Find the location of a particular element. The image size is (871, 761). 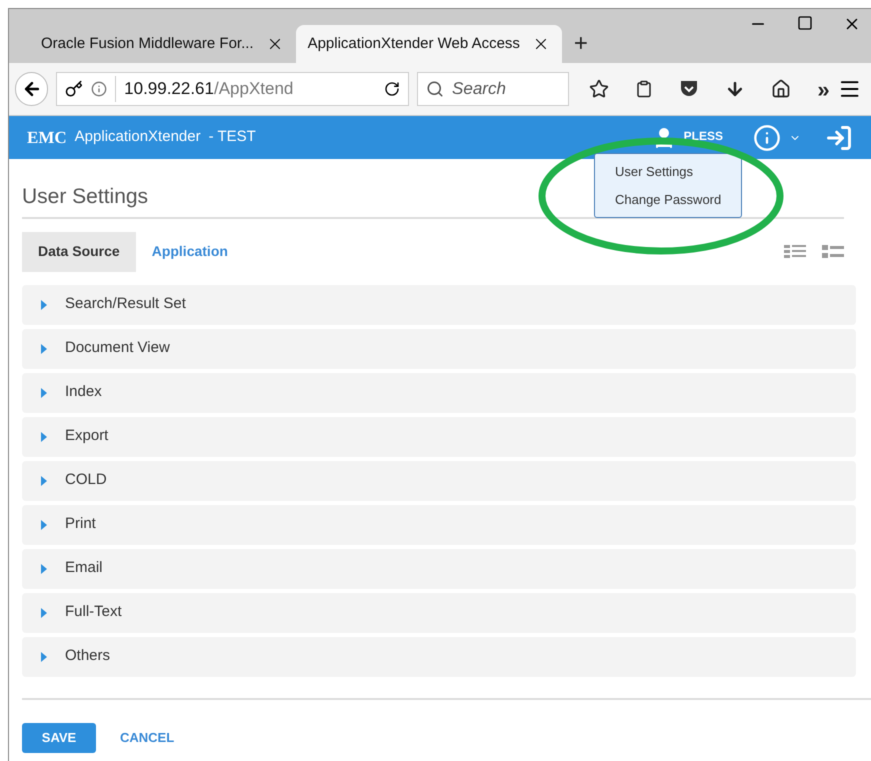

new-tab-button: + is located at coordinates (581, 44).